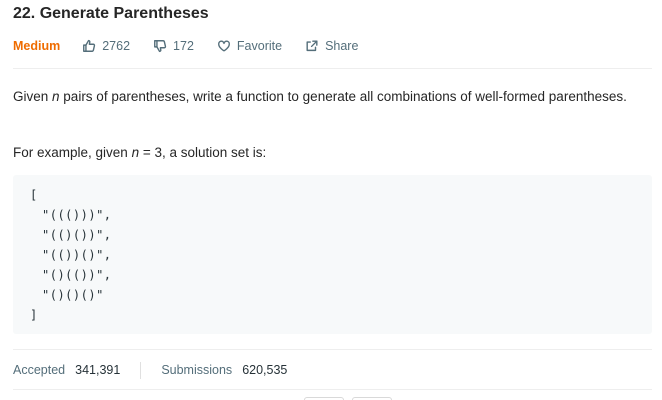 The height and width of the screenshot is (400, 662). What do you see at coordinates (141, 370) in the screenshot?
I see `stats-separator` at bounding box center [141, 370].